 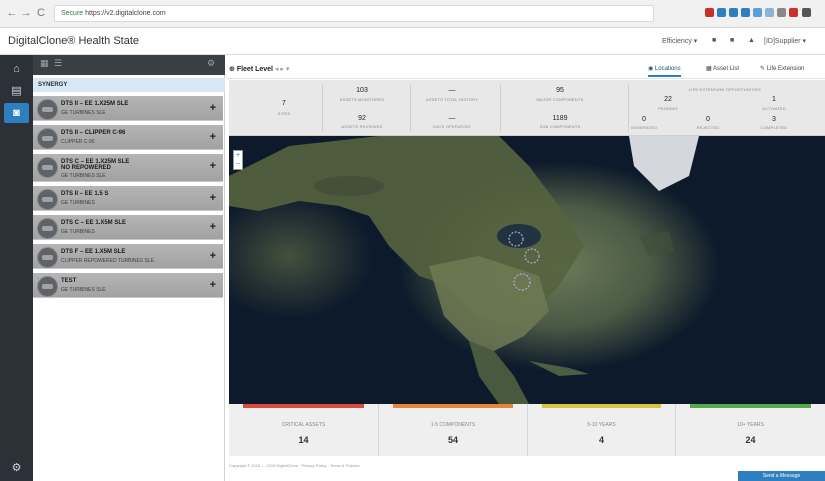 I want to click on secure-label: Secure, so click(x=72, y=13).